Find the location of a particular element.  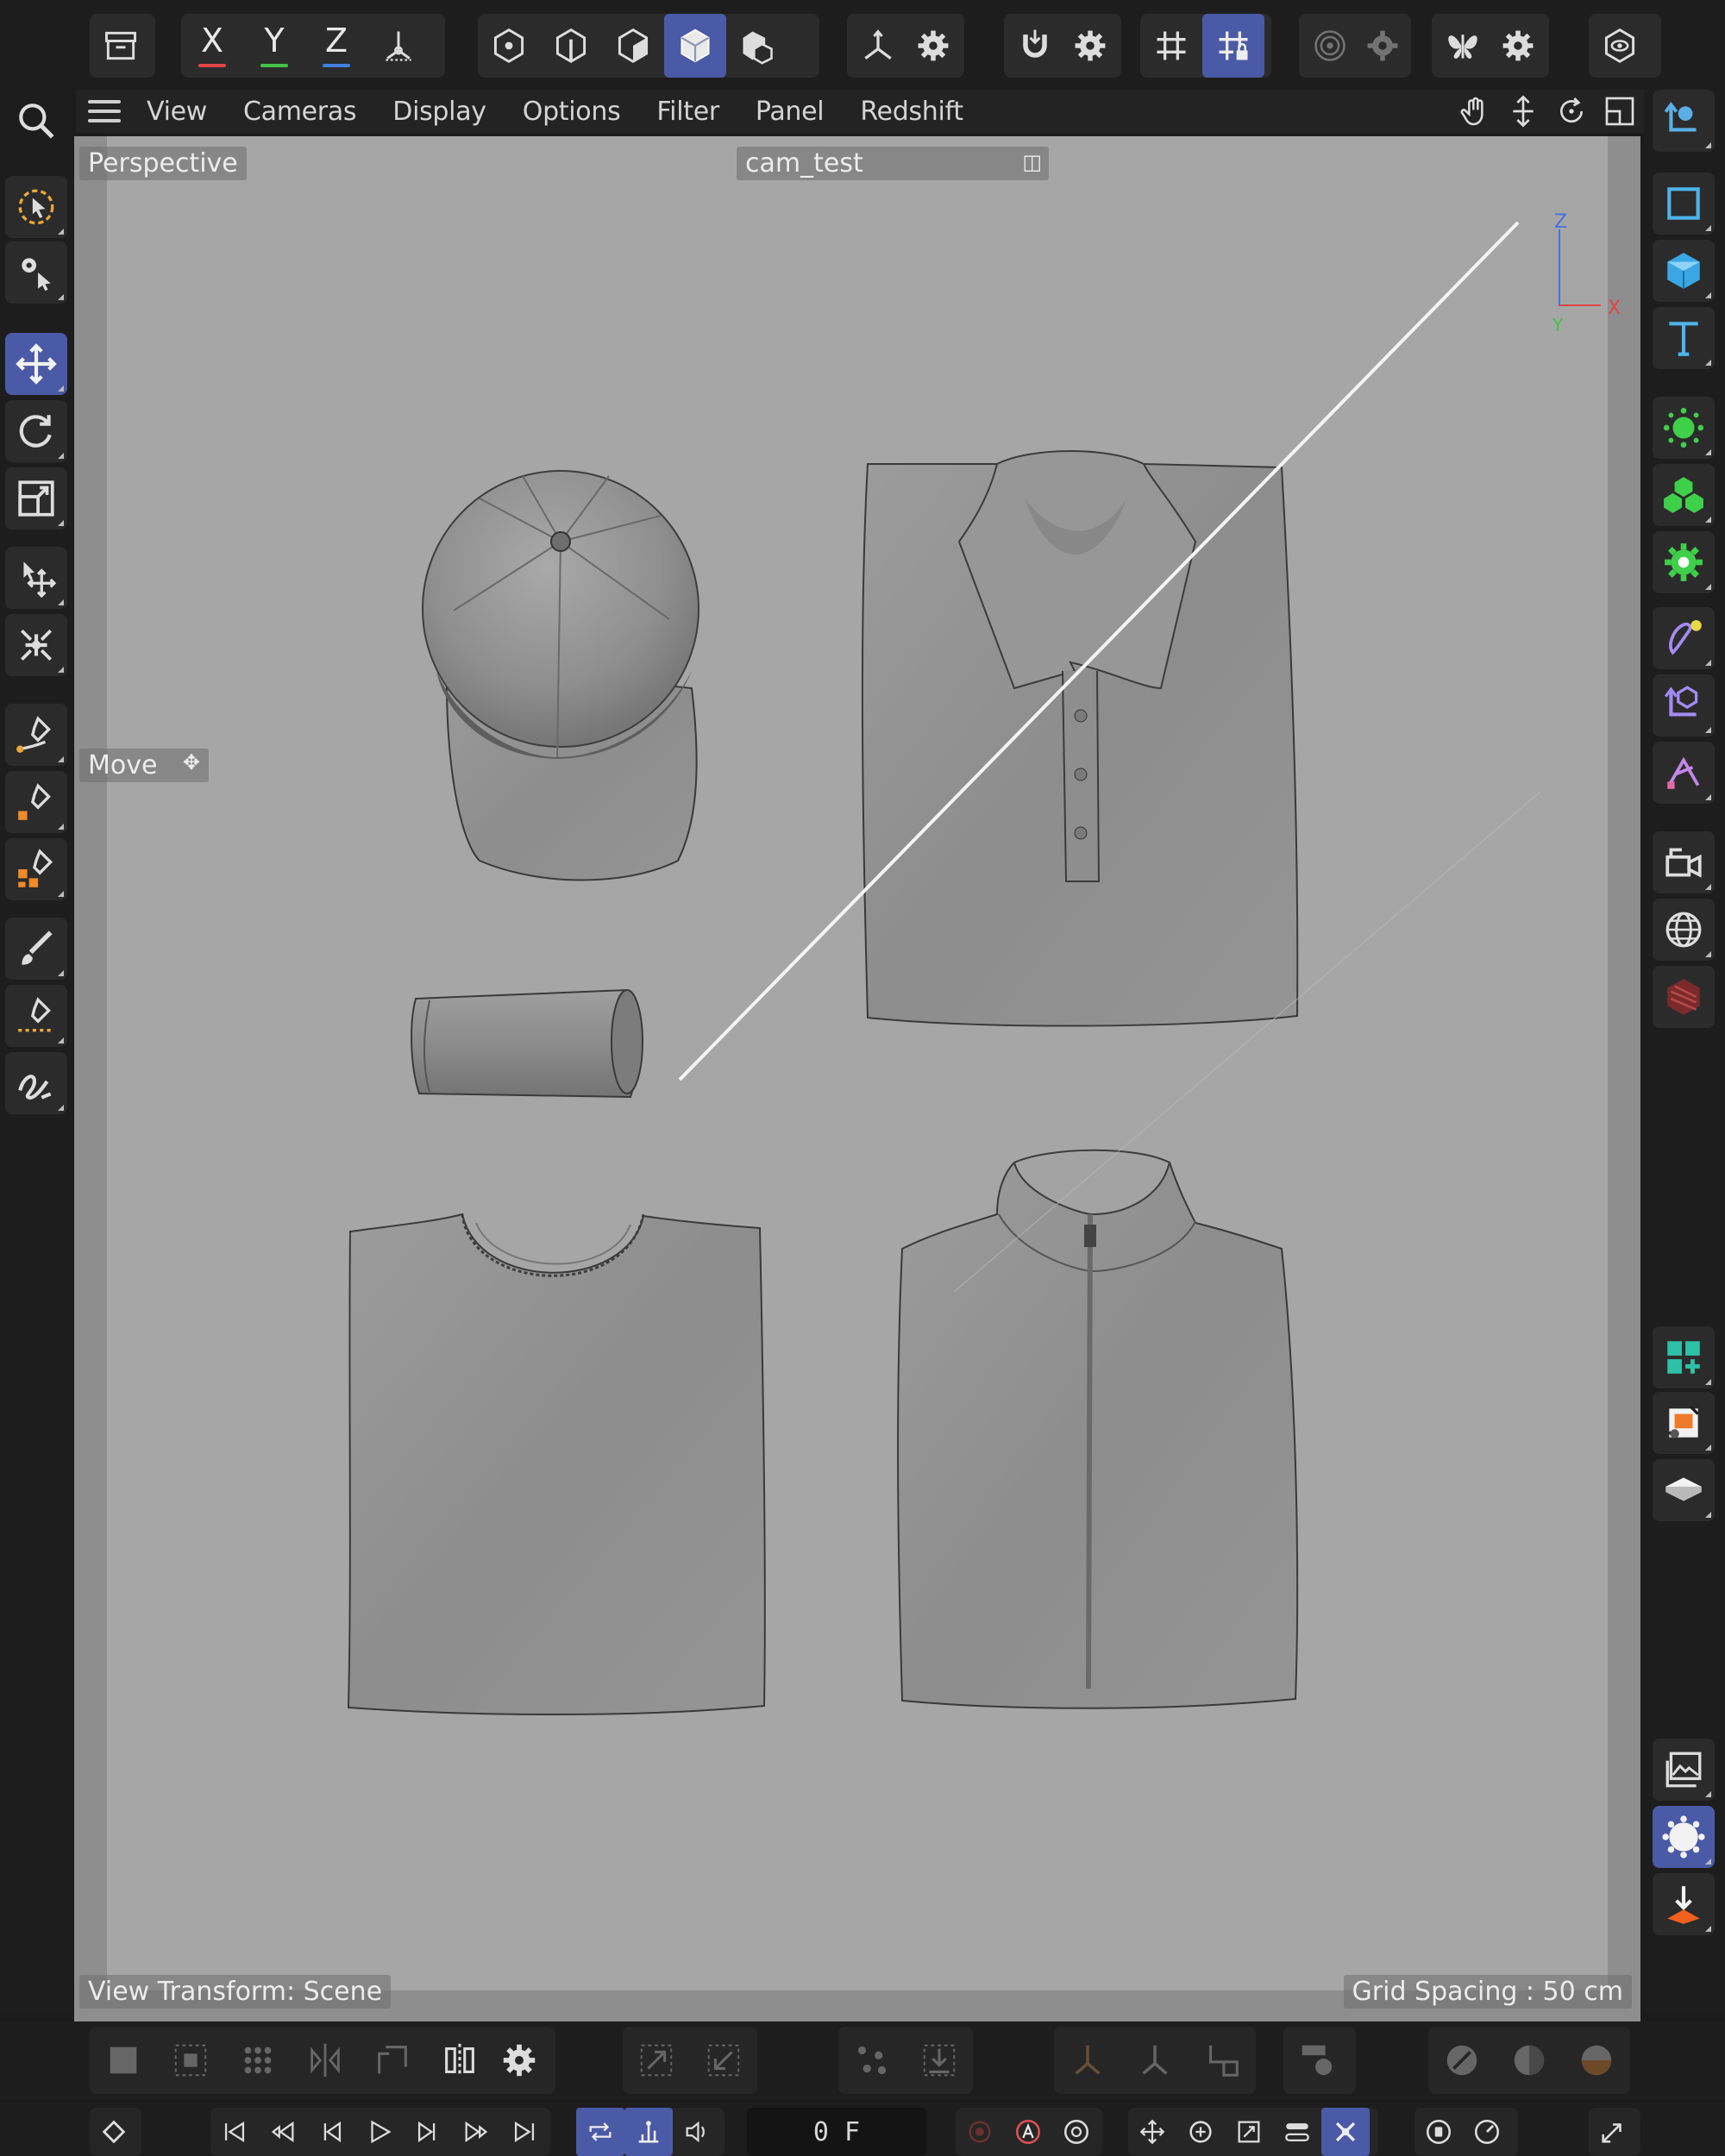

brush-tool-button is located at coordinates (36, 949).